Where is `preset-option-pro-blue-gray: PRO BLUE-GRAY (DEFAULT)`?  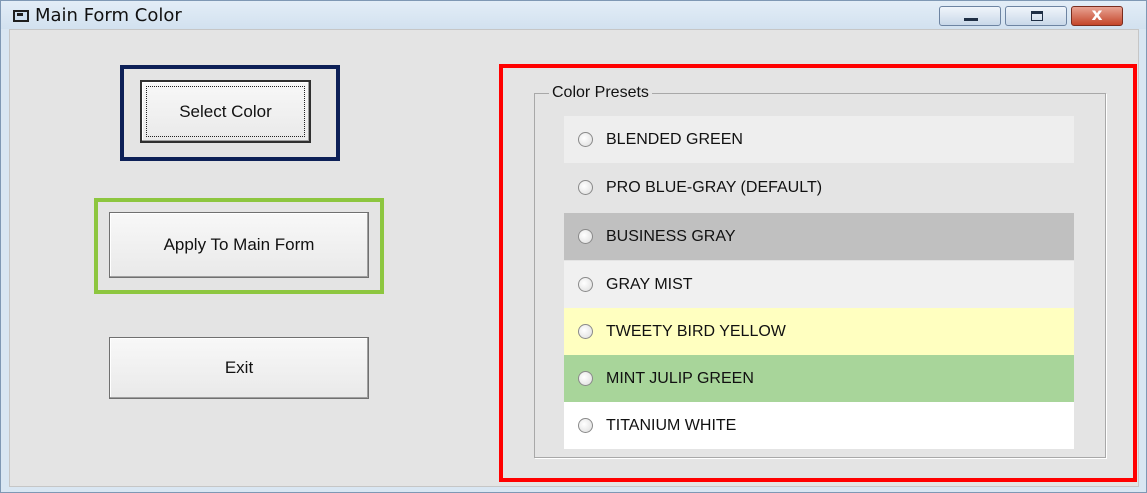 preset-option-pro-blue-gray: PRO BLUE-GRAY (DEFAULT) is located at coordinates (819, 187).